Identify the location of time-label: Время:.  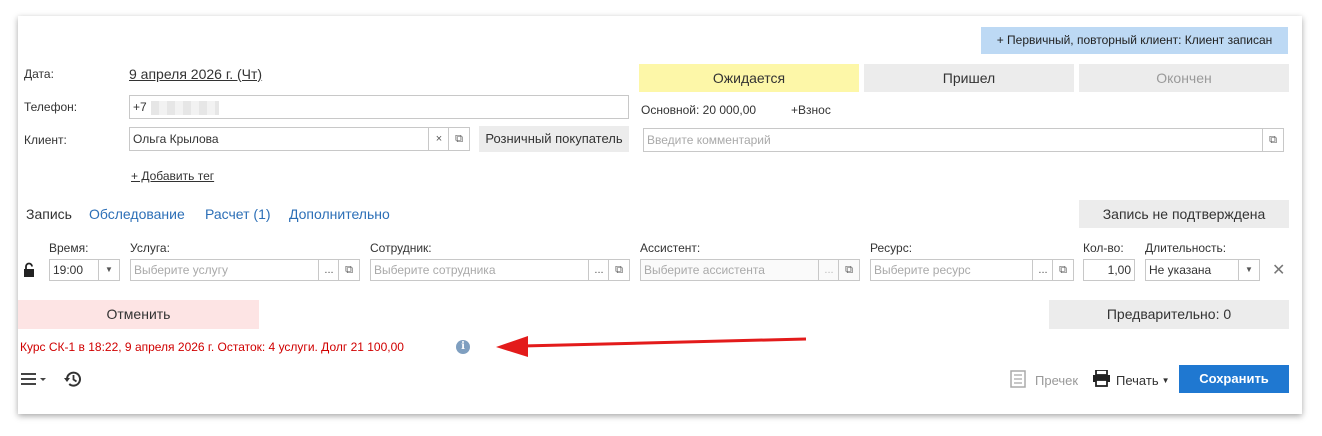
(69, 248).